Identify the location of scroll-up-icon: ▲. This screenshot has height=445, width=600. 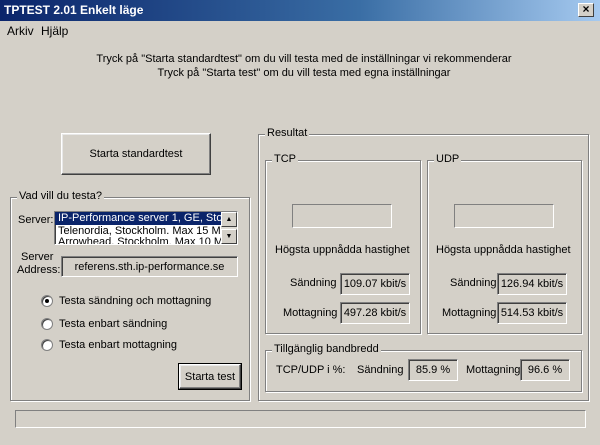
(229, 219).